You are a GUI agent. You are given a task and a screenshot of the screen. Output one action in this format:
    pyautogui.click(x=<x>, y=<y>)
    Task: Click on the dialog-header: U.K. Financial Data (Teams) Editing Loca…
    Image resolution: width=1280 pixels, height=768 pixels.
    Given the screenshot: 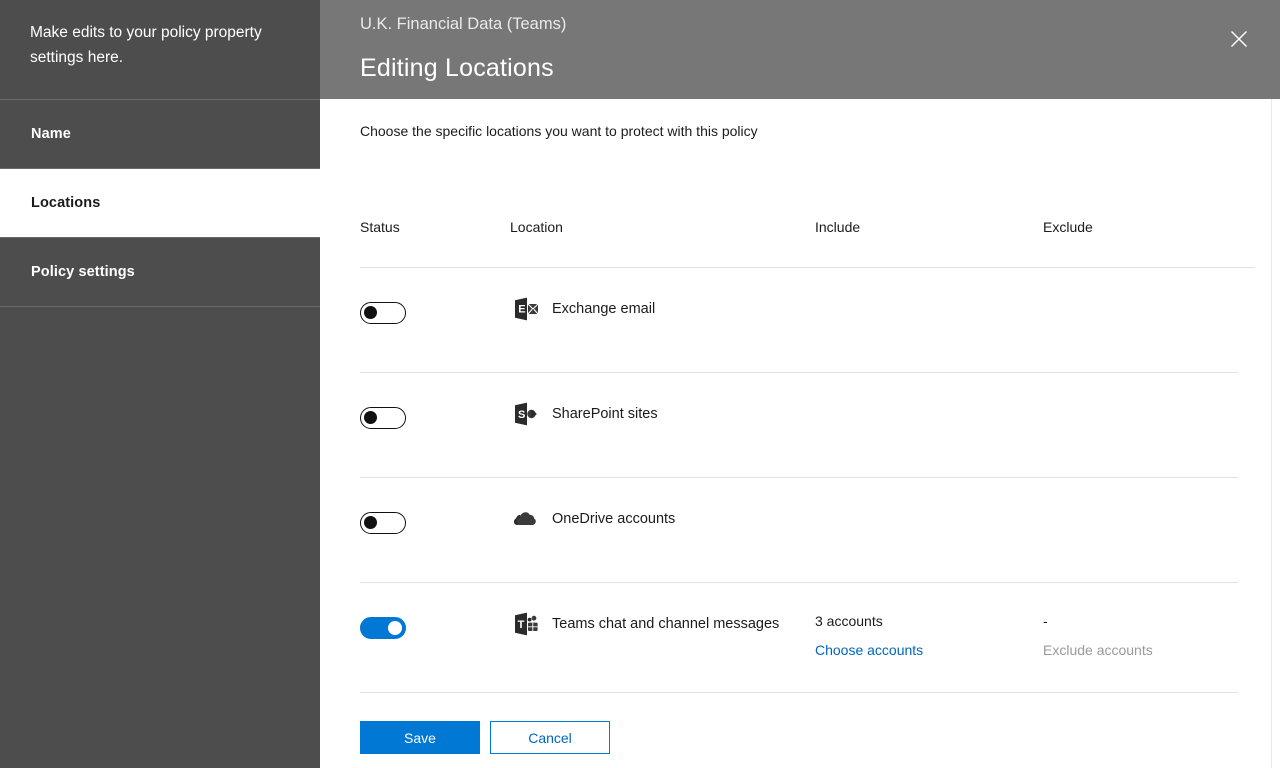 What is the action you would take?
    pyautogui.click(x=800, y=49)
    